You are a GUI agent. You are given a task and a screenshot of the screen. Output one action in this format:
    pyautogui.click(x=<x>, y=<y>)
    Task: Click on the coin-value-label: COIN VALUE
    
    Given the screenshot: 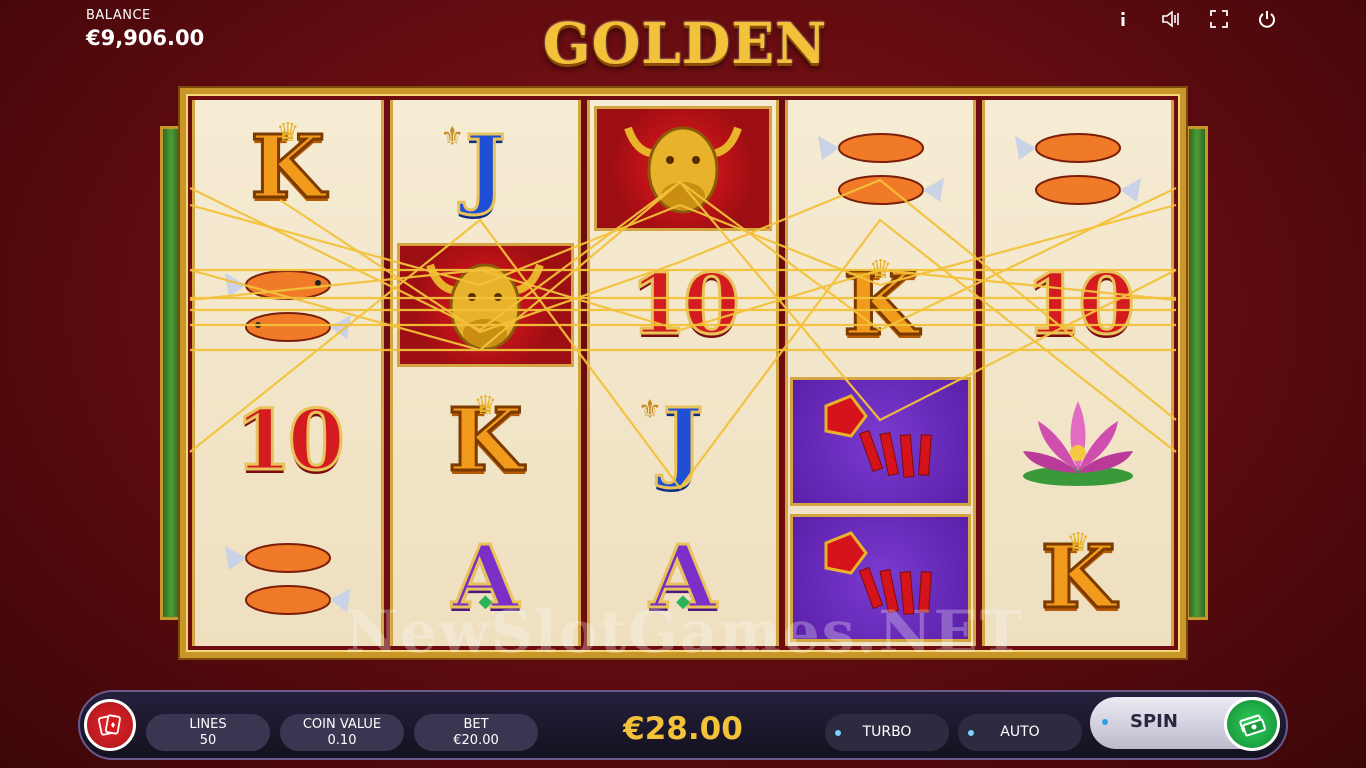 What is the action you would take?
    pyautogui.click(x=342, y=724)
    